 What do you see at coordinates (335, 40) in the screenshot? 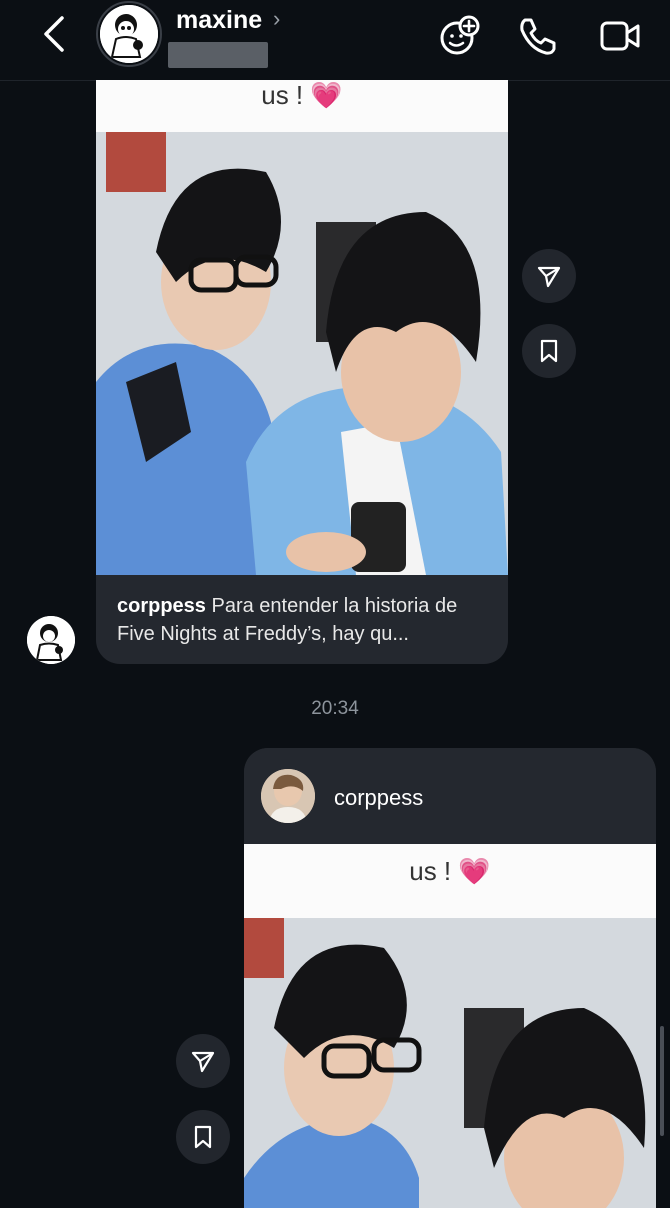
I see `chat-header: maxine ›` at bounding box center [335, 40].